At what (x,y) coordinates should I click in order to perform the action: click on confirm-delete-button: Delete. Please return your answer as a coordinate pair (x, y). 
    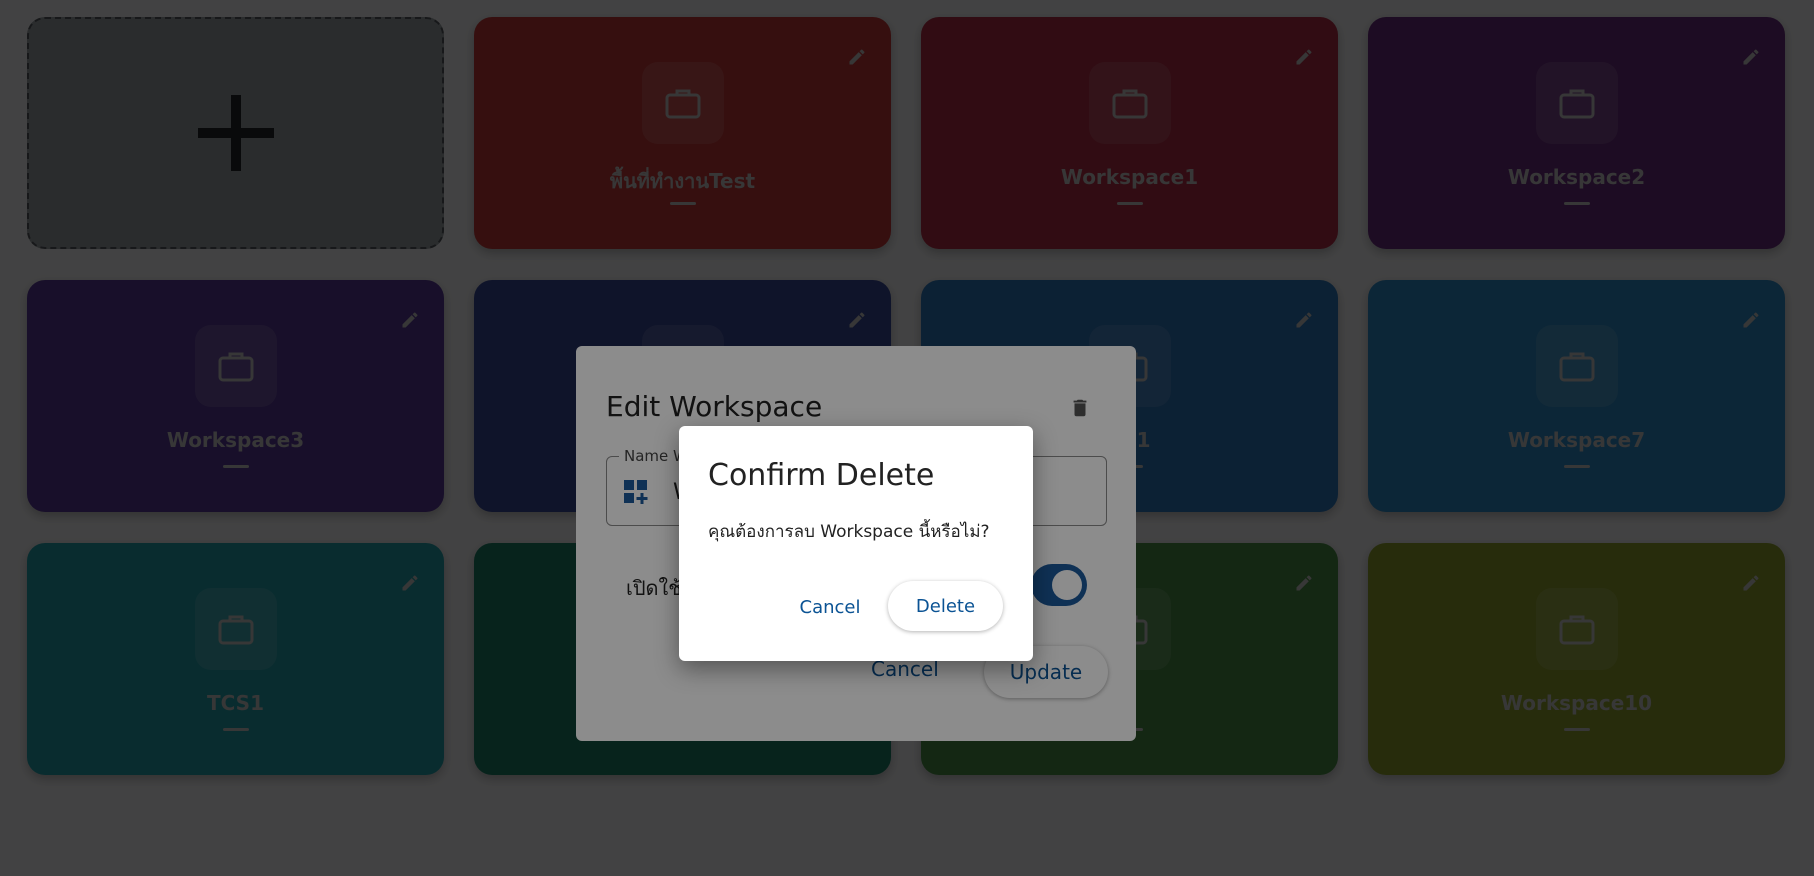
    Looking at the image, I should click on (945, 606).